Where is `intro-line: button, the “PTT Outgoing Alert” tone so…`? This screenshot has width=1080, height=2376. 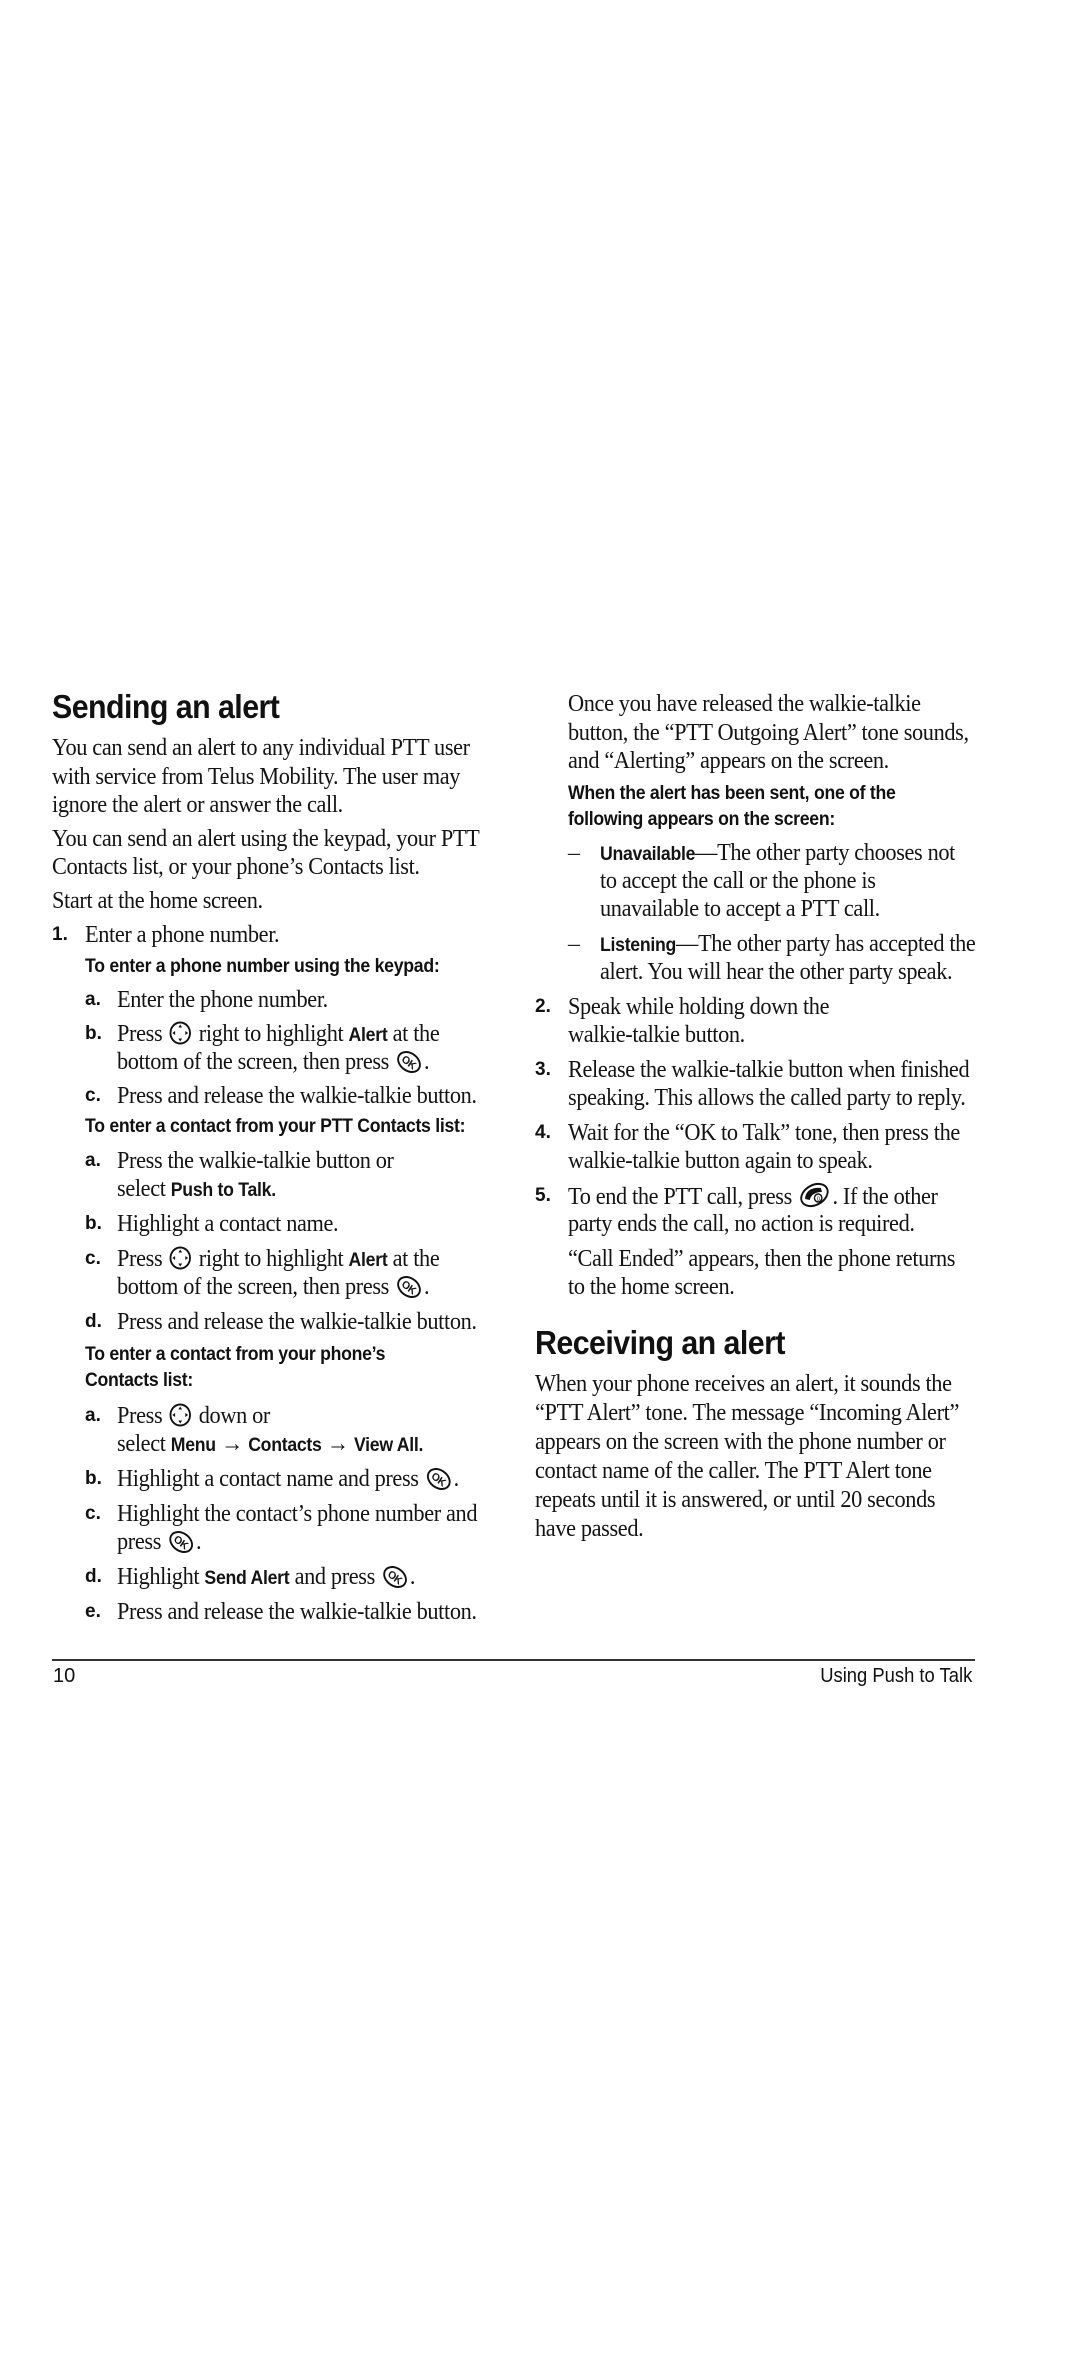 intro-line: button, the “PTT Outgoing Alert” tone so… is located at coordinates (768, 733).